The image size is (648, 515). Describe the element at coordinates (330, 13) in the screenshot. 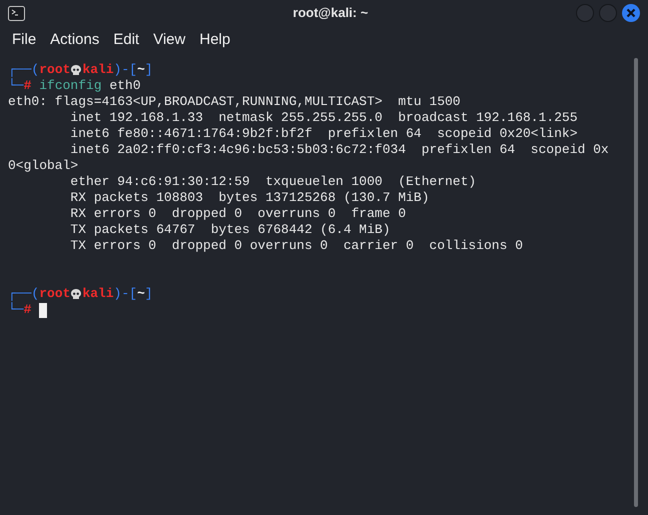

I see `window-title: root@kali: ~` at that location.